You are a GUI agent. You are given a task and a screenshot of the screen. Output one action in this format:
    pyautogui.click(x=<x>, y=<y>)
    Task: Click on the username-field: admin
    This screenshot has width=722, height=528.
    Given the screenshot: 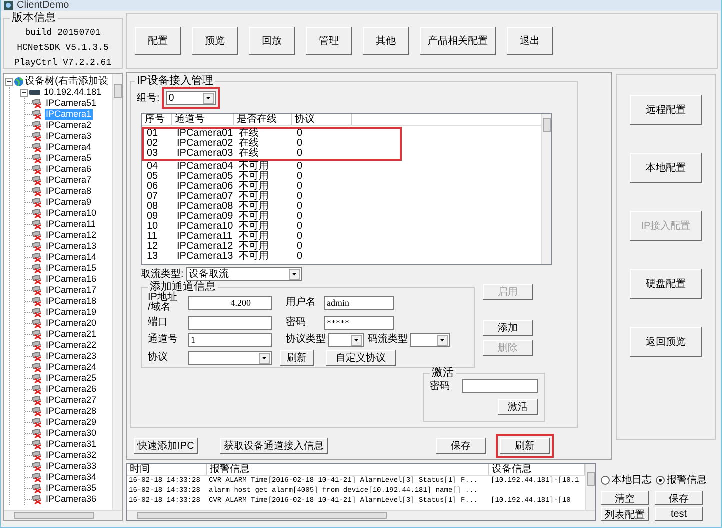 What is the action you would take?
    pyautogui.click(x=359, y=303)
    